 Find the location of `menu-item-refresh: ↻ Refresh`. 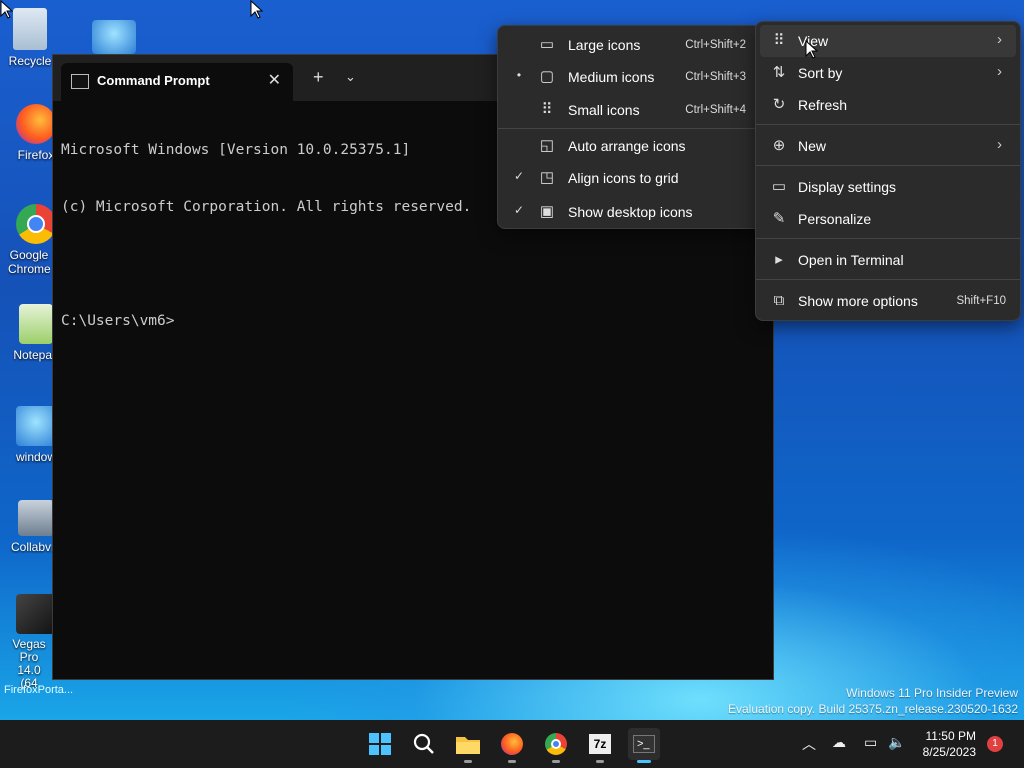

menu-item-refresh: ↻ Refresh is located at coordinates (888, 105).